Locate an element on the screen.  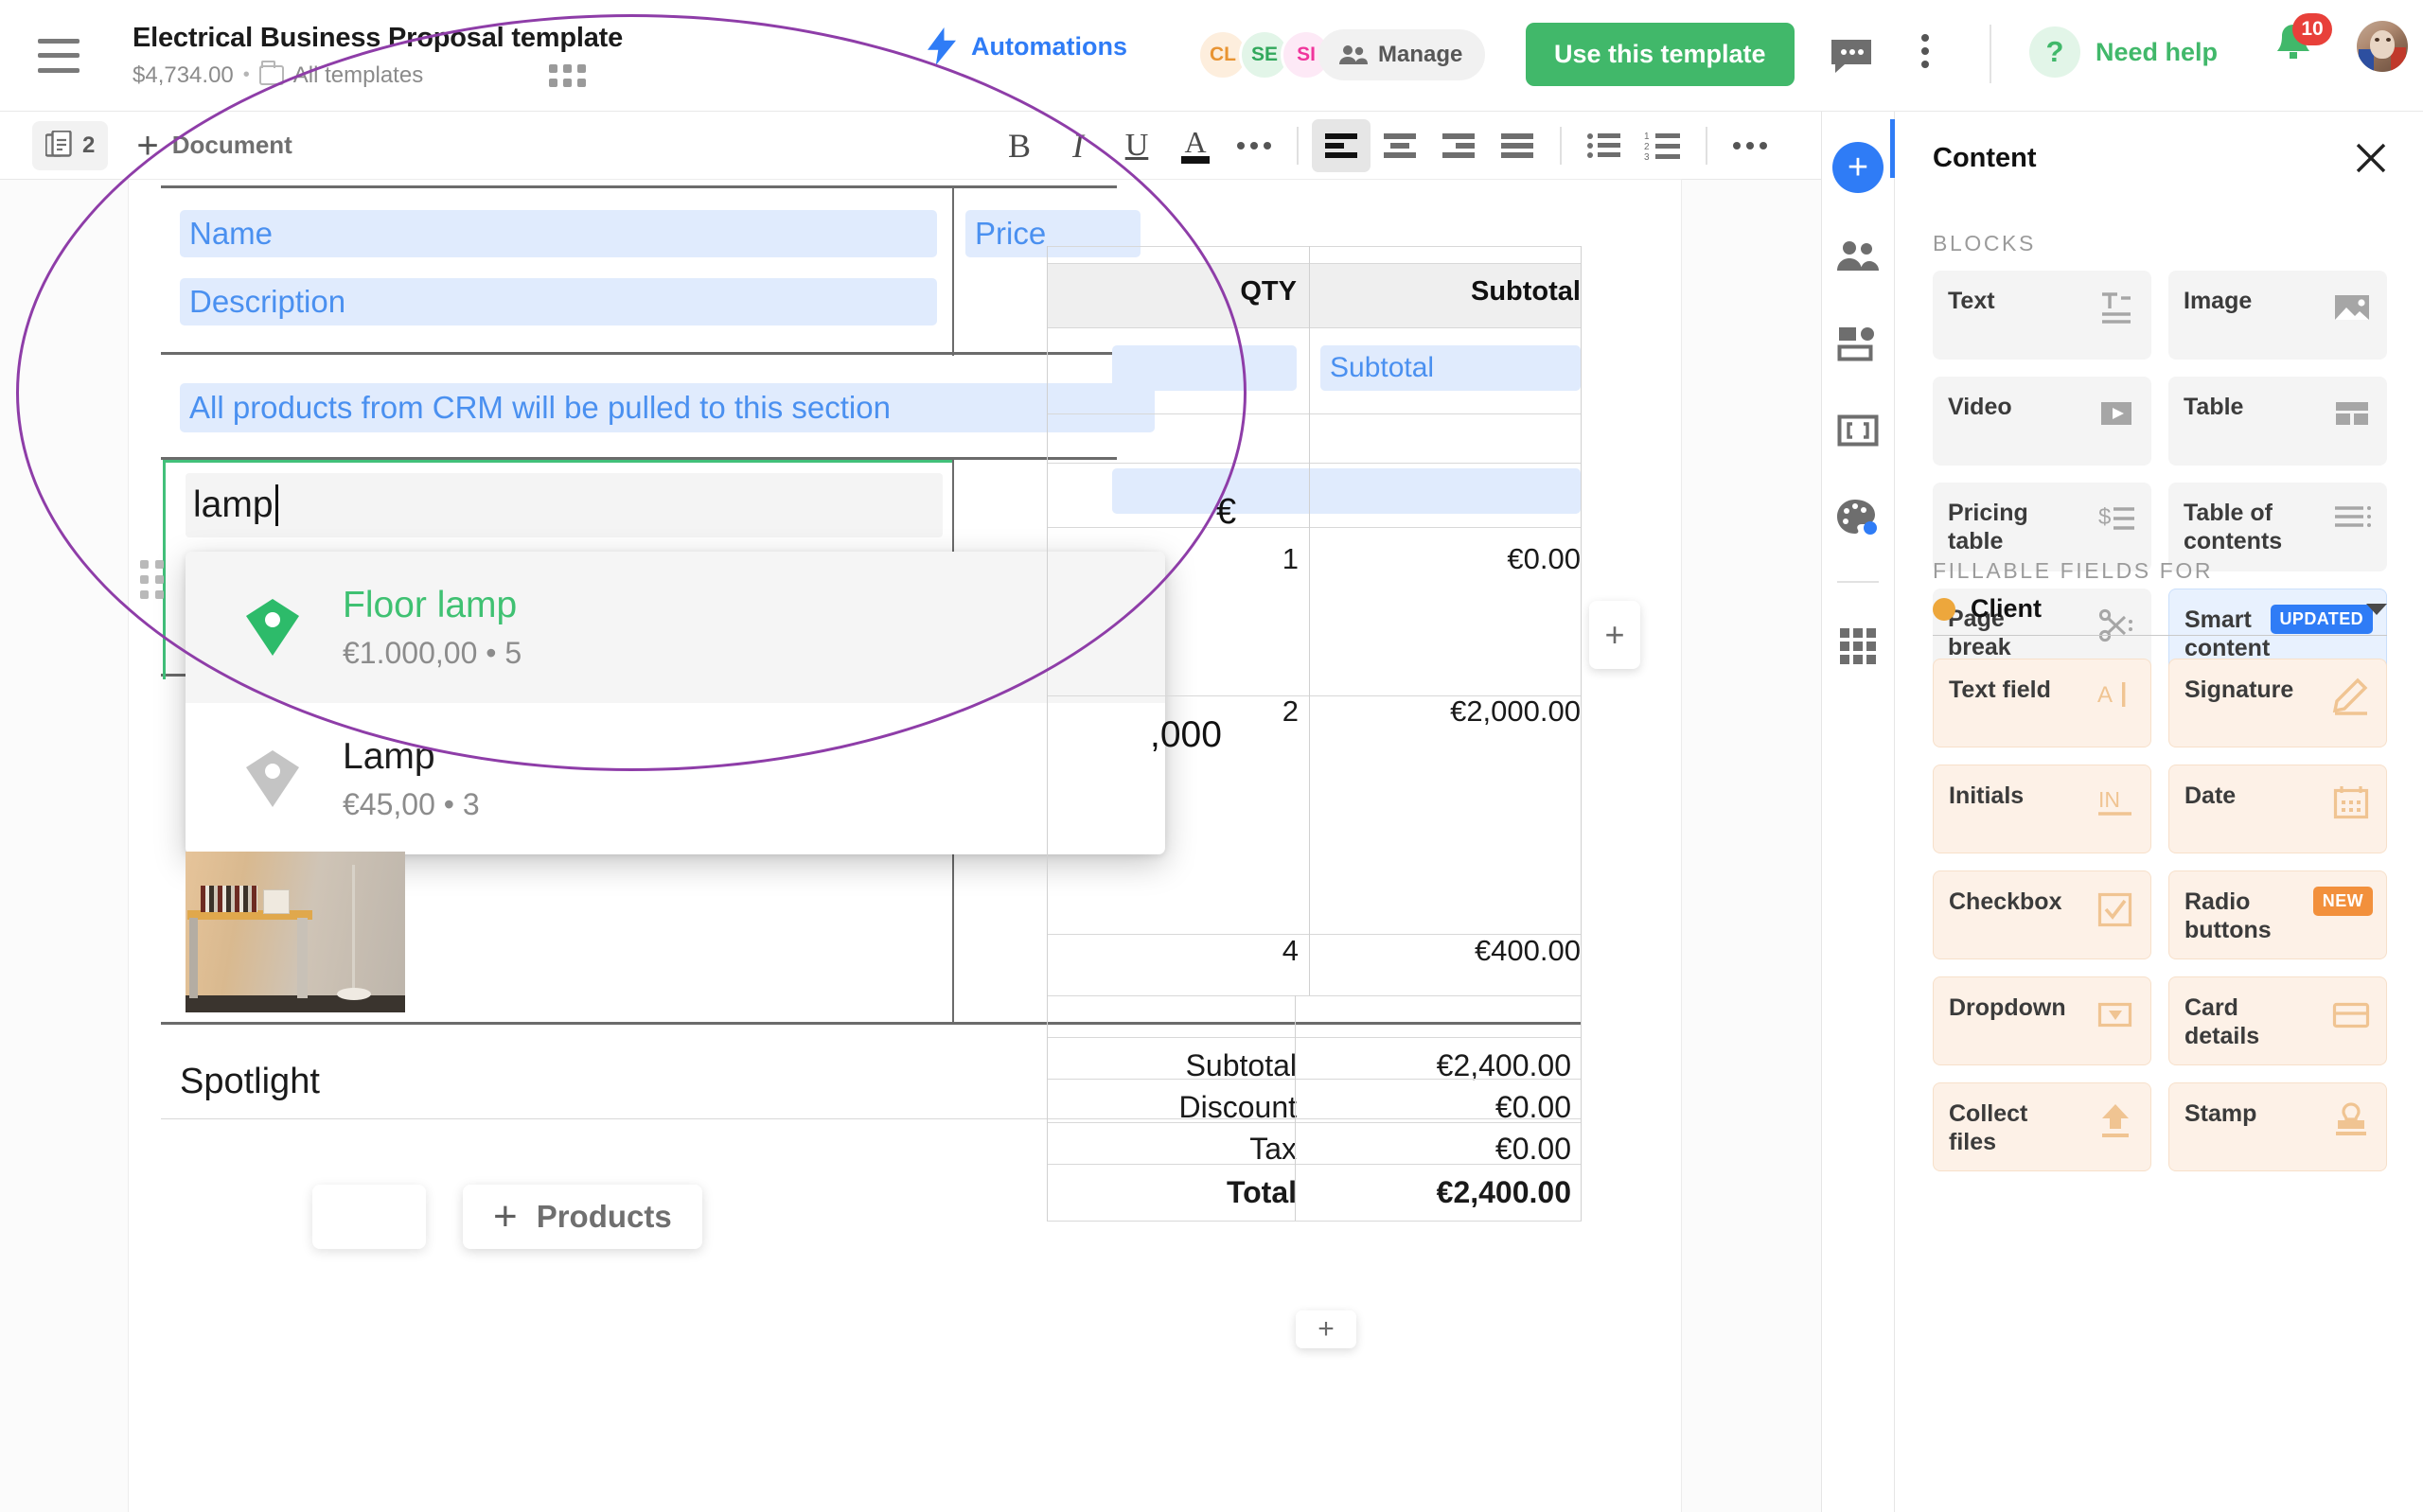
ellipsis-icon is located at coordinates (1254, 146).